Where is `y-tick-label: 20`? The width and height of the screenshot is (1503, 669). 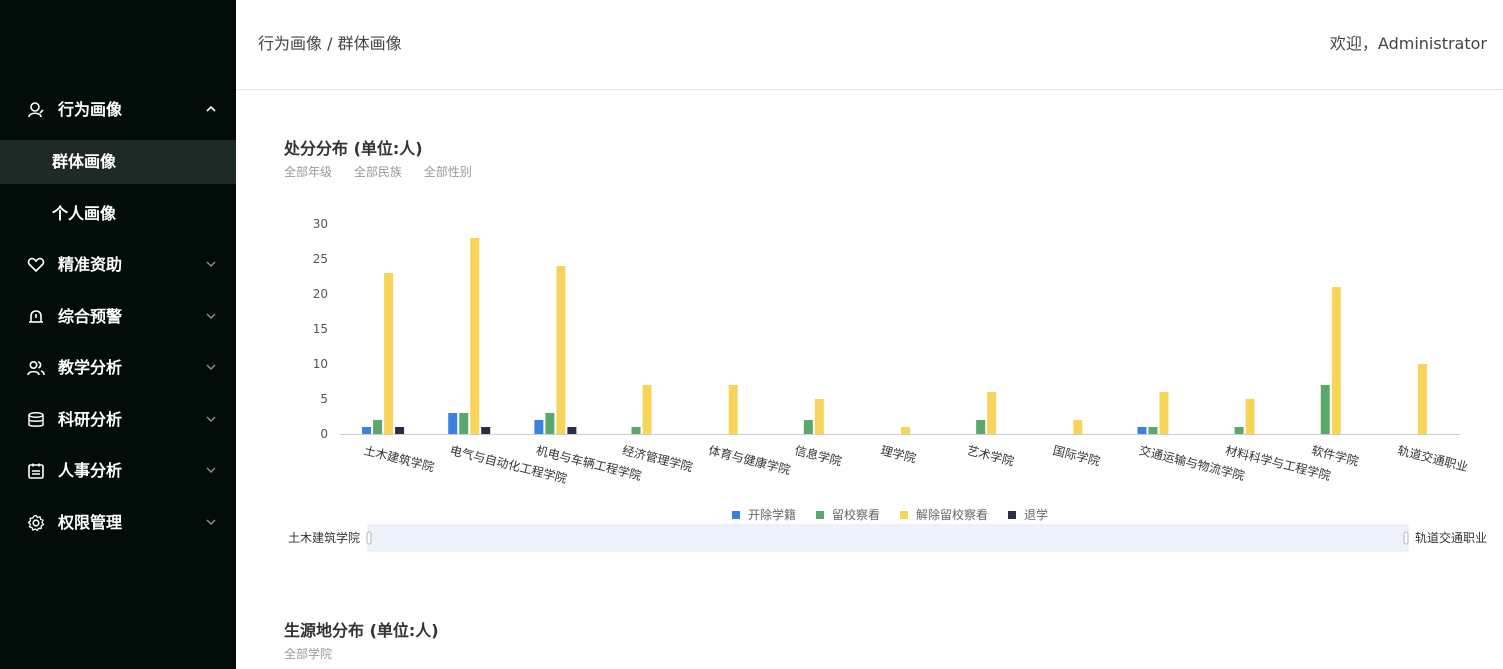
y-tick-label: 20 is located at coordinates (320, 294).